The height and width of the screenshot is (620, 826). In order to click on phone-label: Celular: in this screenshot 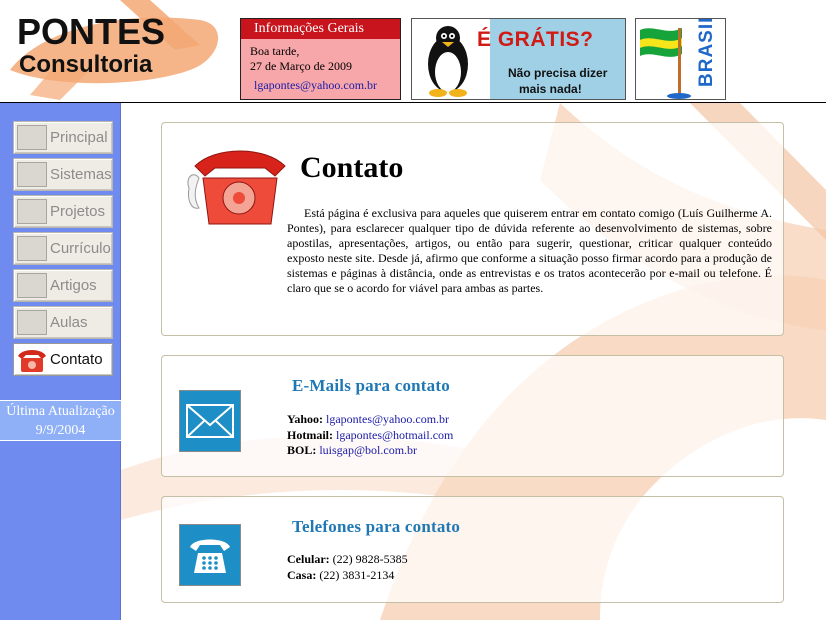, I will do `click(308, 559)`.